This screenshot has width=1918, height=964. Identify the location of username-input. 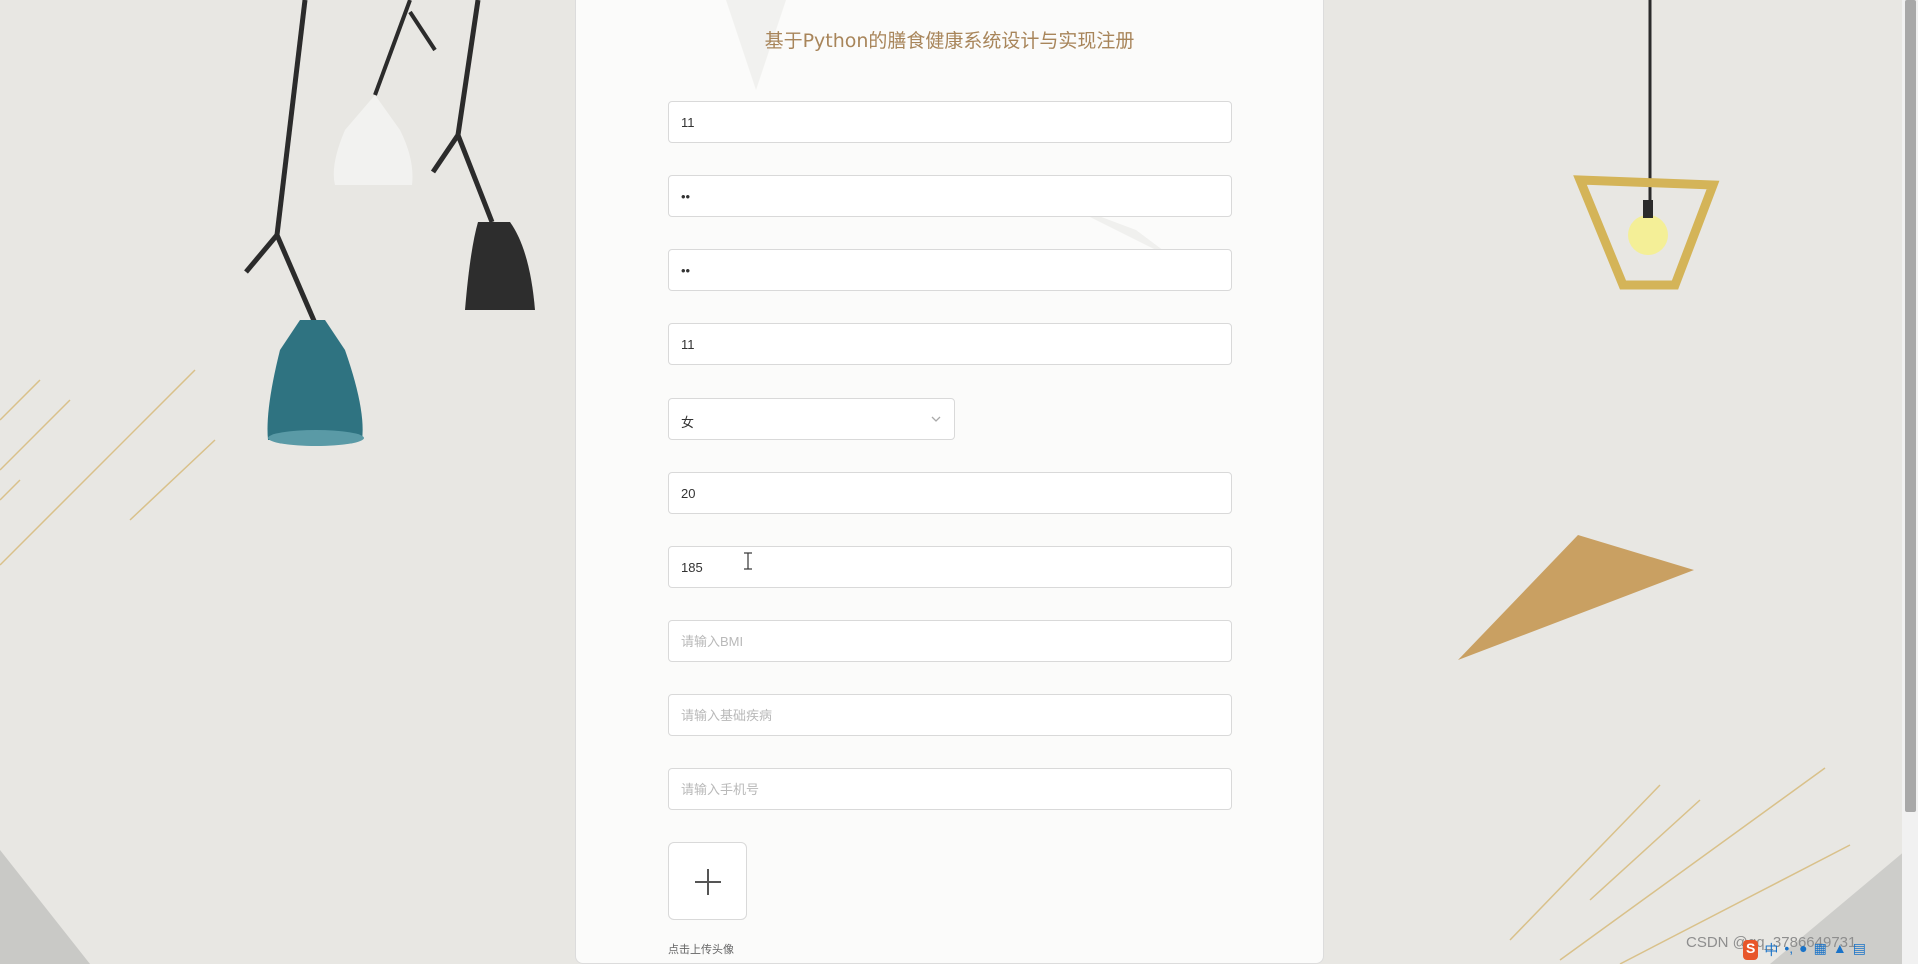
(950, 122).